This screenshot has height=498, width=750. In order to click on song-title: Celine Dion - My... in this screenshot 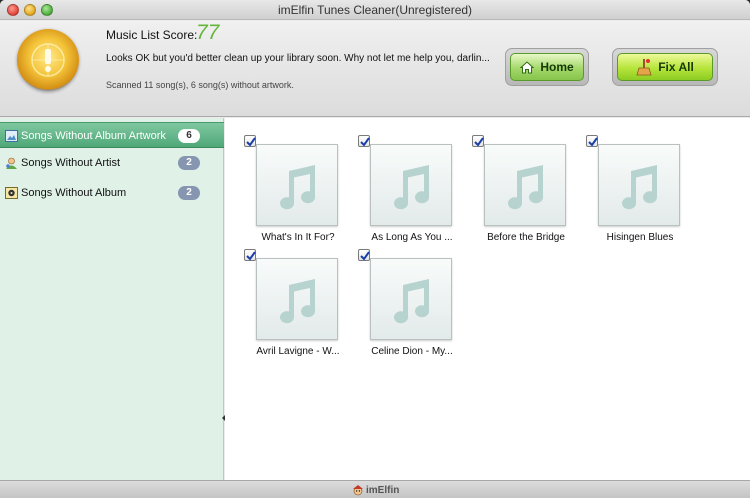, I will do `click(412, 351)`.